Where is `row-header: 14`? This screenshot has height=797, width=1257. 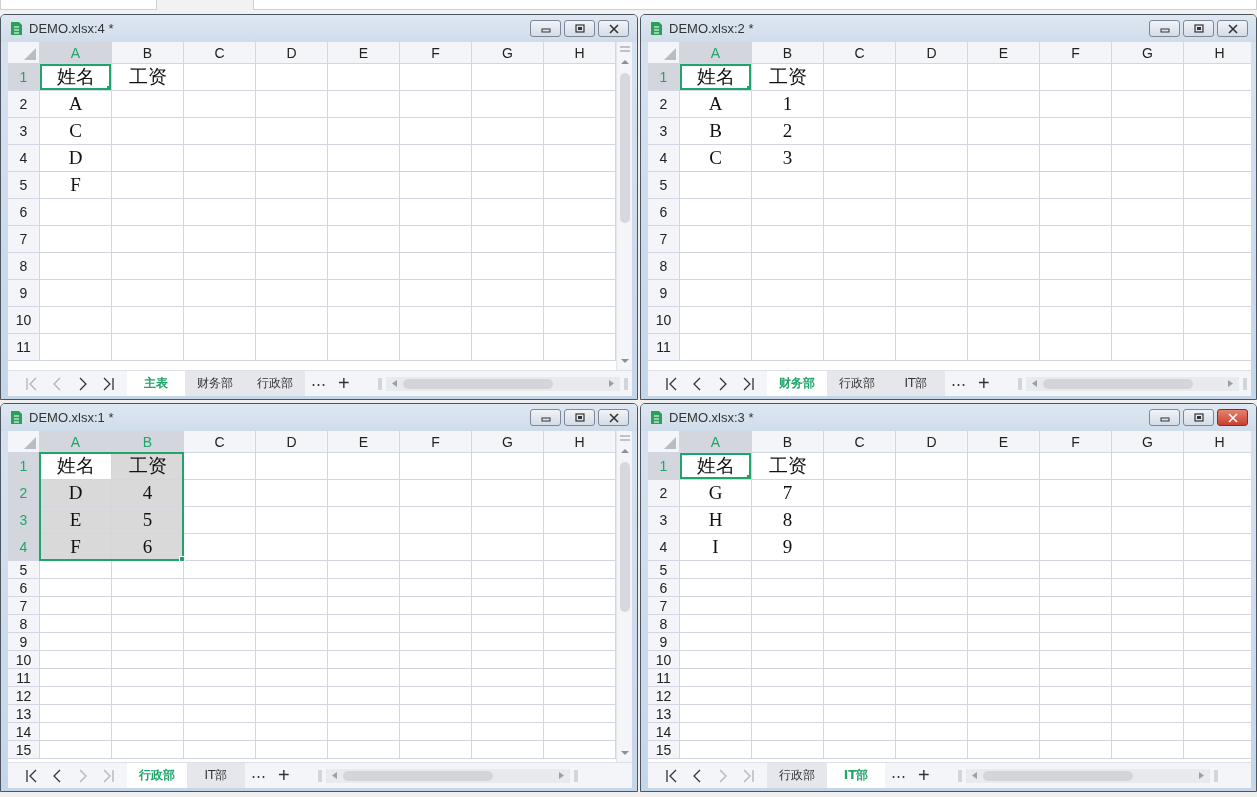 row-header: 14 is located at coordinates (664, 732).